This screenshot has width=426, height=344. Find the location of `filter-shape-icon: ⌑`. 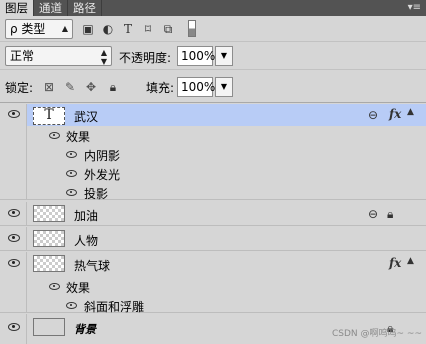

filter-shape-icon: ⌑ is located at coordinates (148, 29).